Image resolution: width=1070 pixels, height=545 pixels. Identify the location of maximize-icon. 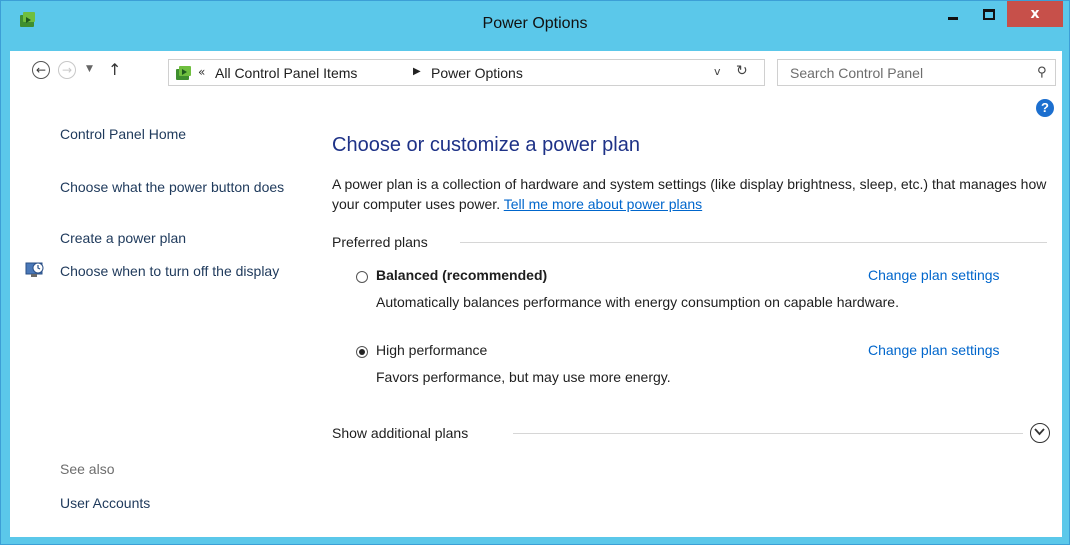
(989, 14).